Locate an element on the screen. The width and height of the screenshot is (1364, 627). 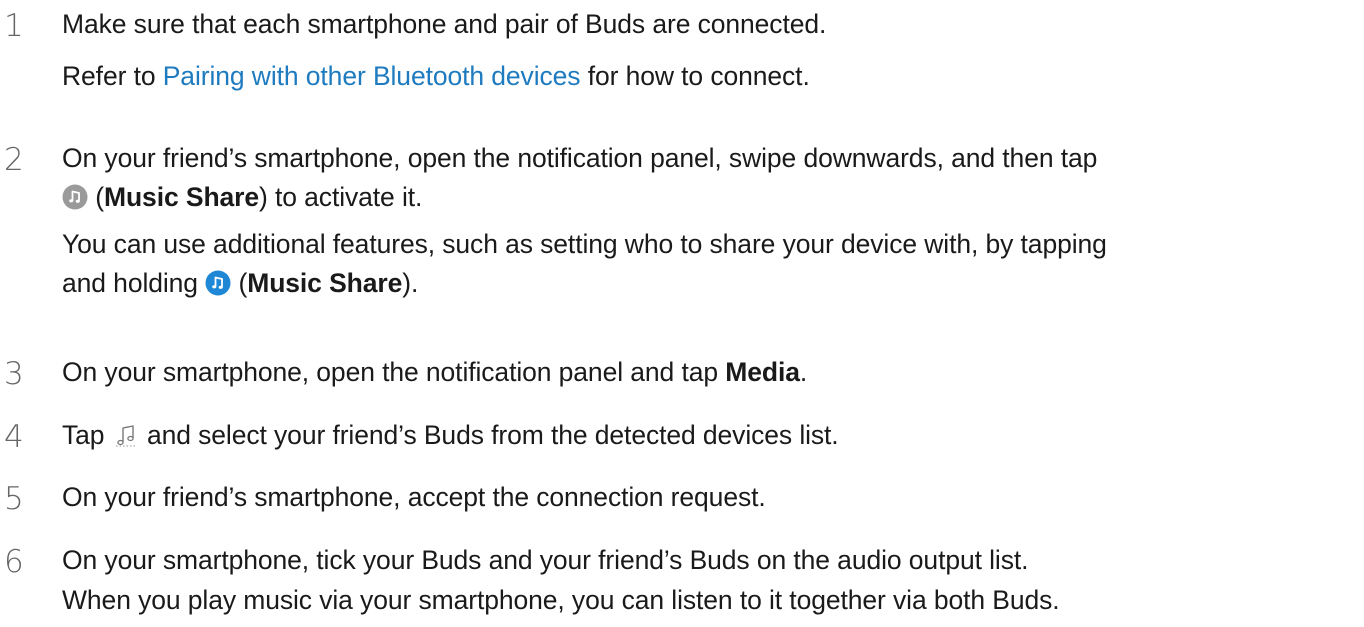
step-text-prefix: Tap is located at coordinates (87, 435).